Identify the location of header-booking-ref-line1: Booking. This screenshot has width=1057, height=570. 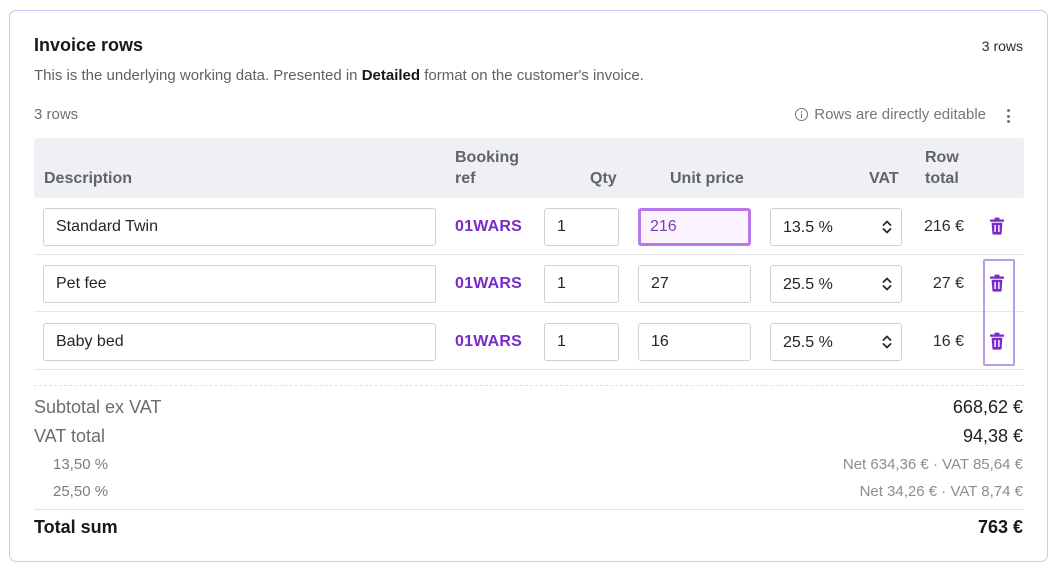
(487, 157).